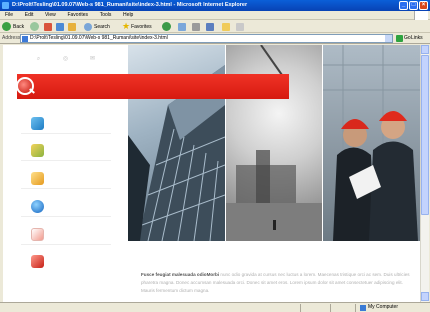 The width and height of the screenshot is (430, 312). I want to click on vertical-scrollbar, so click(424, 173).